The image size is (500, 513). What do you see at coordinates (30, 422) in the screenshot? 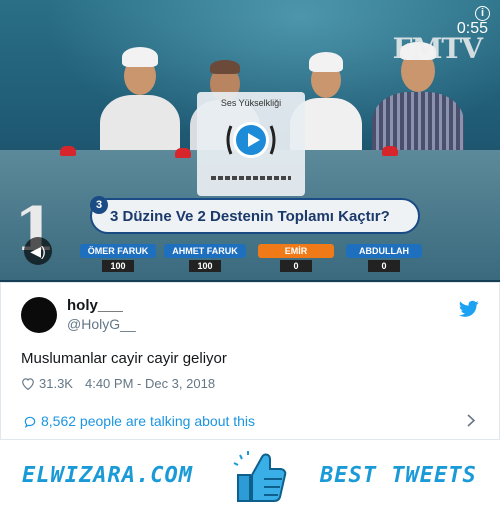
I see `comment-bubble-icon` at bounding box center [30, 422].